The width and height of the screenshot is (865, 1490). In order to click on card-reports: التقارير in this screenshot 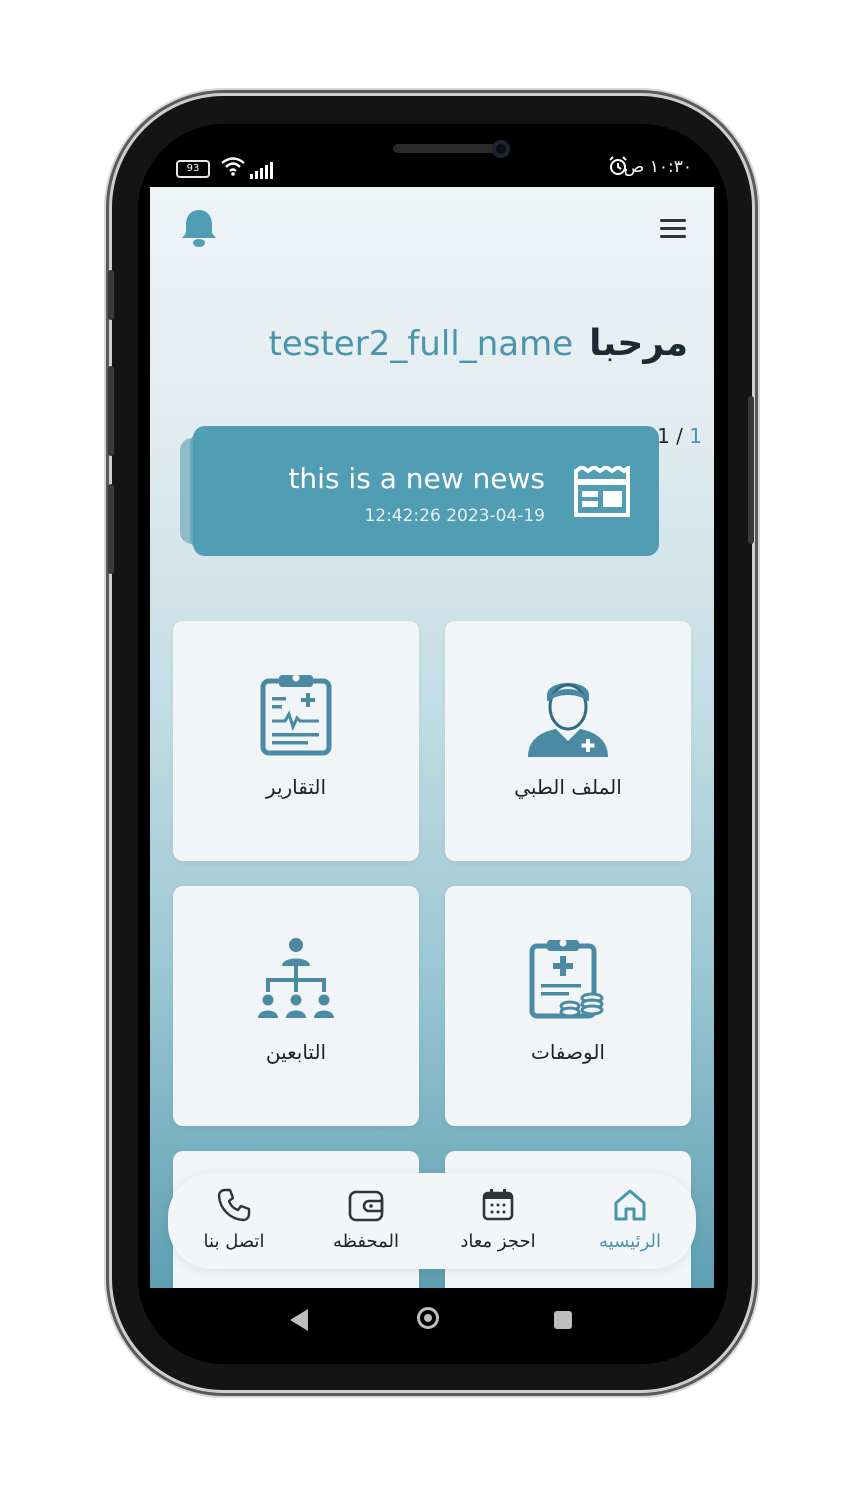, I will do `click(296, 741)`.